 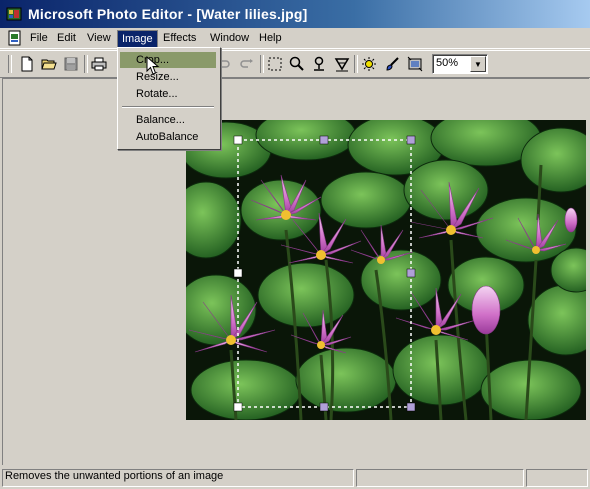 What do you see at coordinates (168, 137) in the screenshot?
I see `menu-item-autobalance: AutoBalance` at bounding box center [168, 137].